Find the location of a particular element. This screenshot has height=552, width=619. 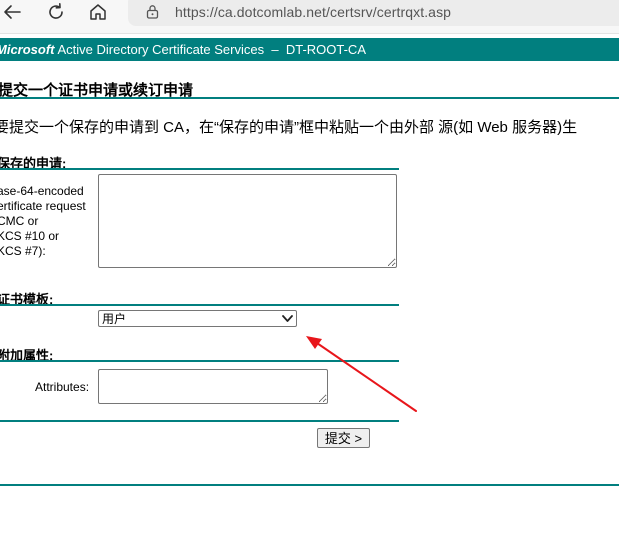

annotation-arrow-head is located at coordinates (314, 342).